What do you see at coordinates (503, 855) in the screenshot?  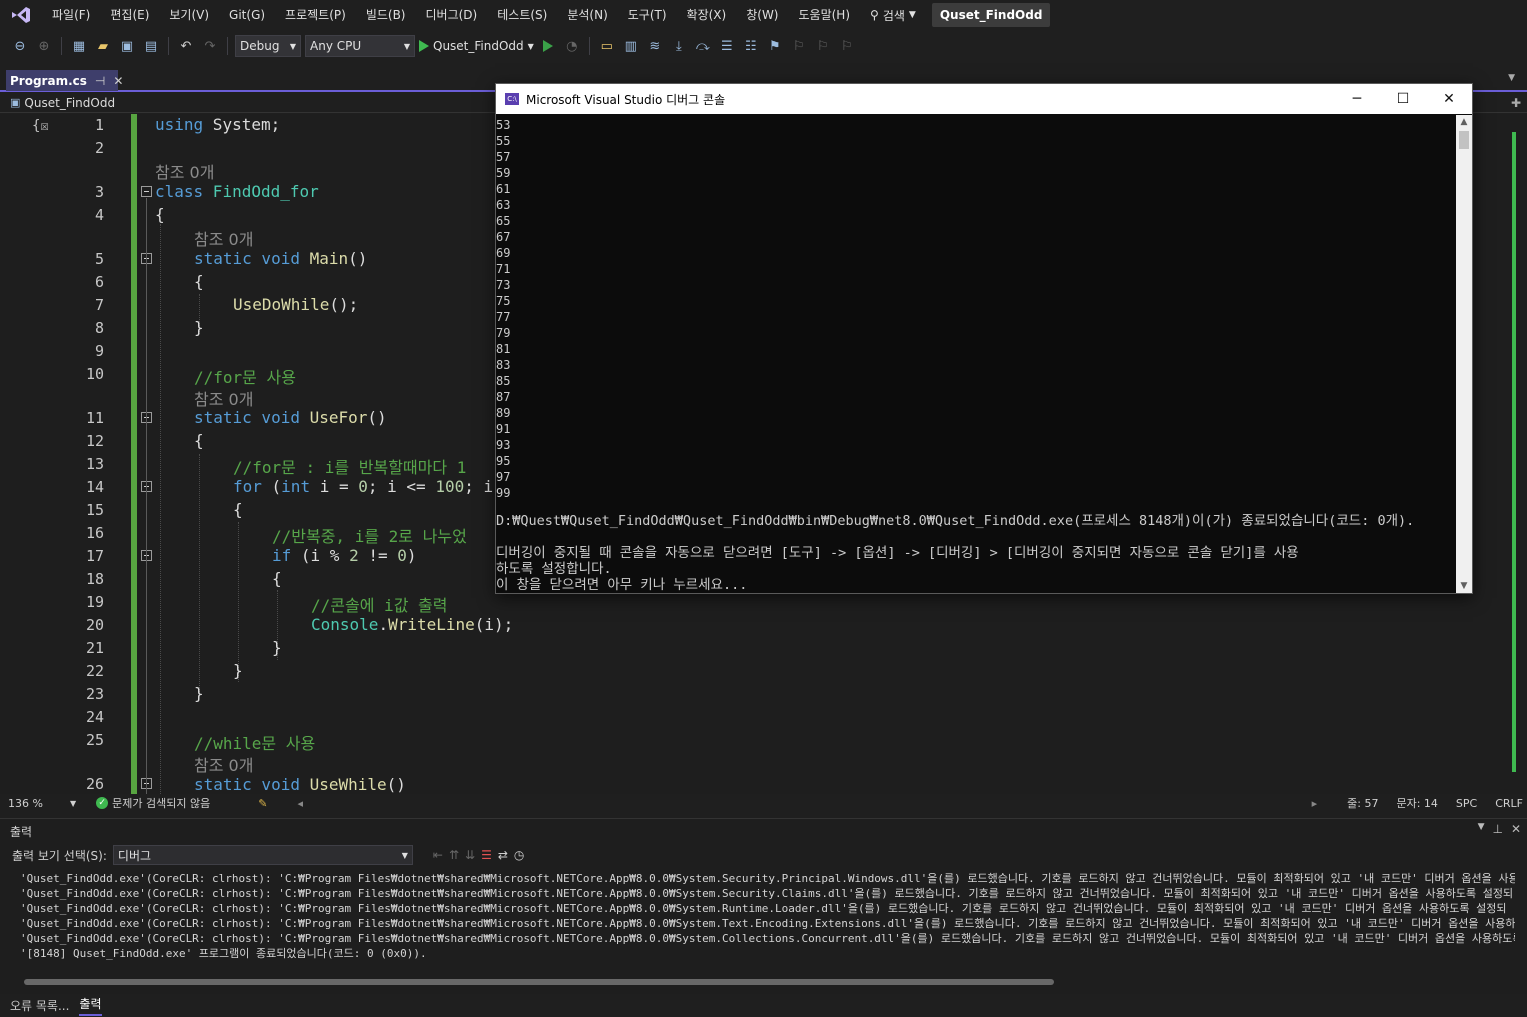 I see `word-wrap-icon: ⇄` at bounding box center [503, 855].